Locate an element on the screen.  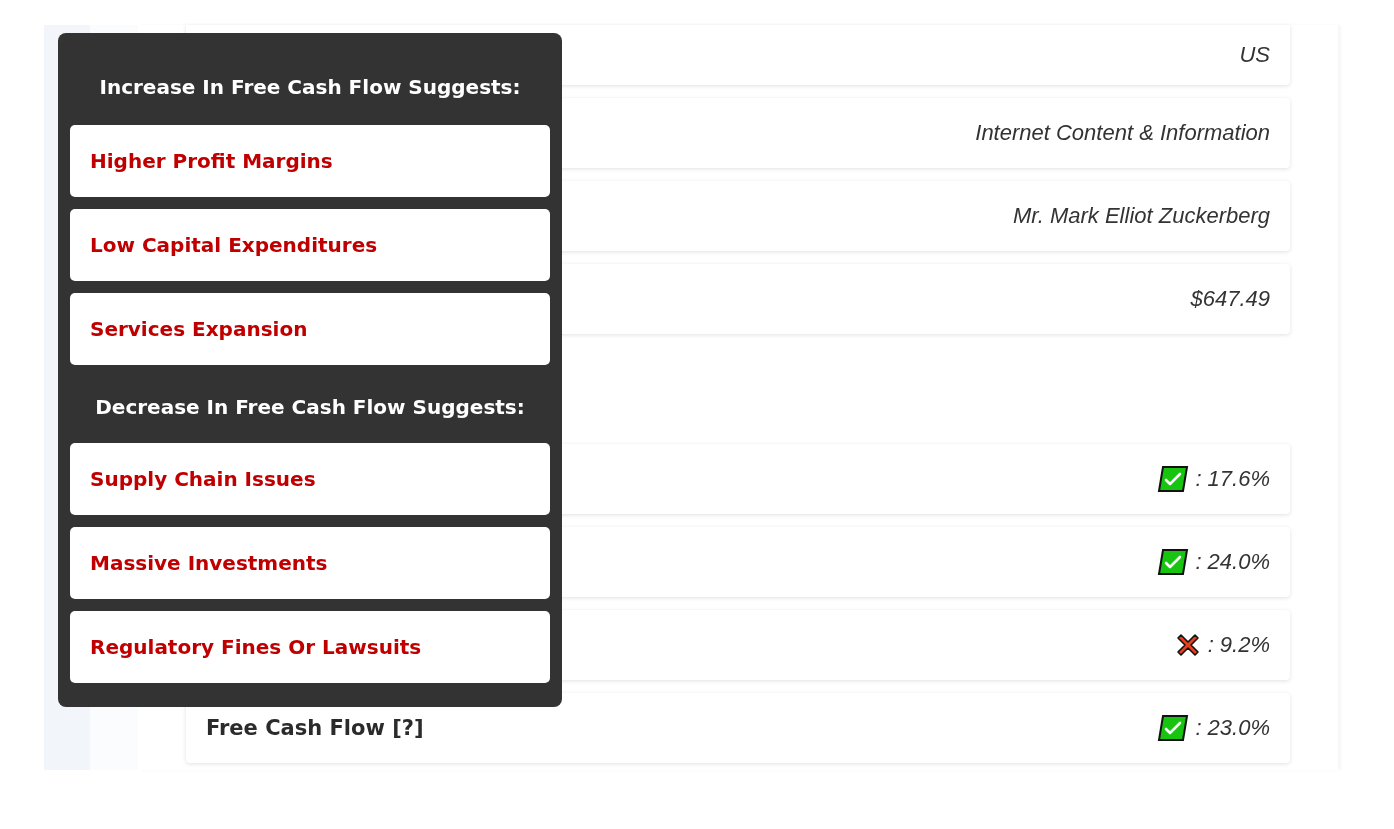
metric-value: : 24.0% is located at coordinates (1232, 562).